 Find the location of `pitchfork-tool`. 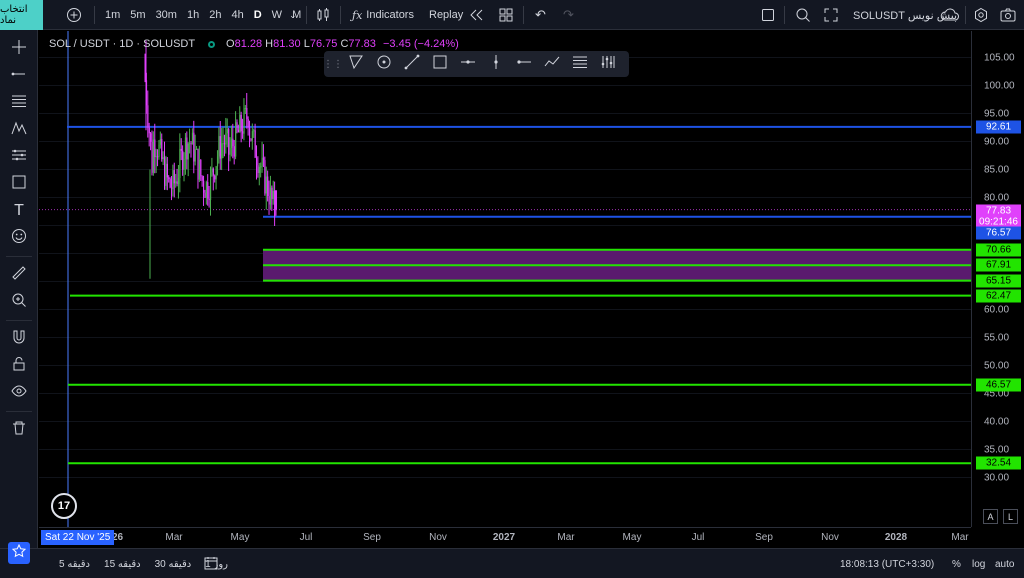

pitchfork-tool is located at coordinates (608, 64).